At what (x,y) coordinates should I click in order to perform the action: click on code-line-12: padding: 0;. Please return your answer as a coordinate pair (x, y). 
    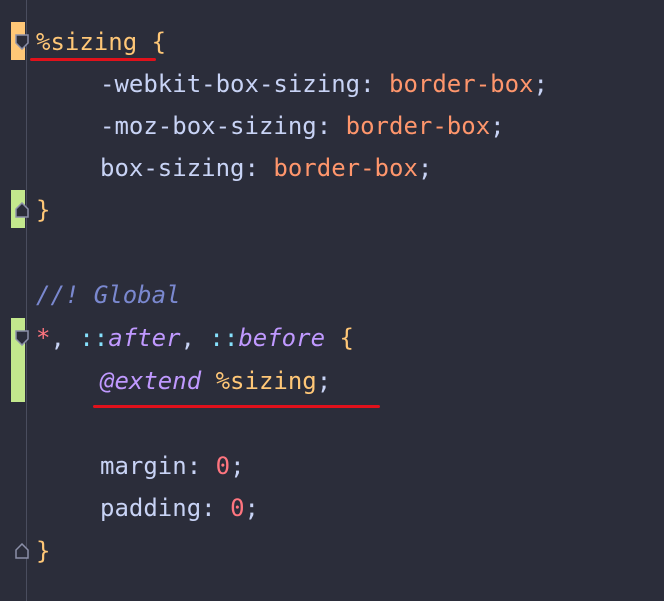
    Looking at the image, I should click on (147, 508).